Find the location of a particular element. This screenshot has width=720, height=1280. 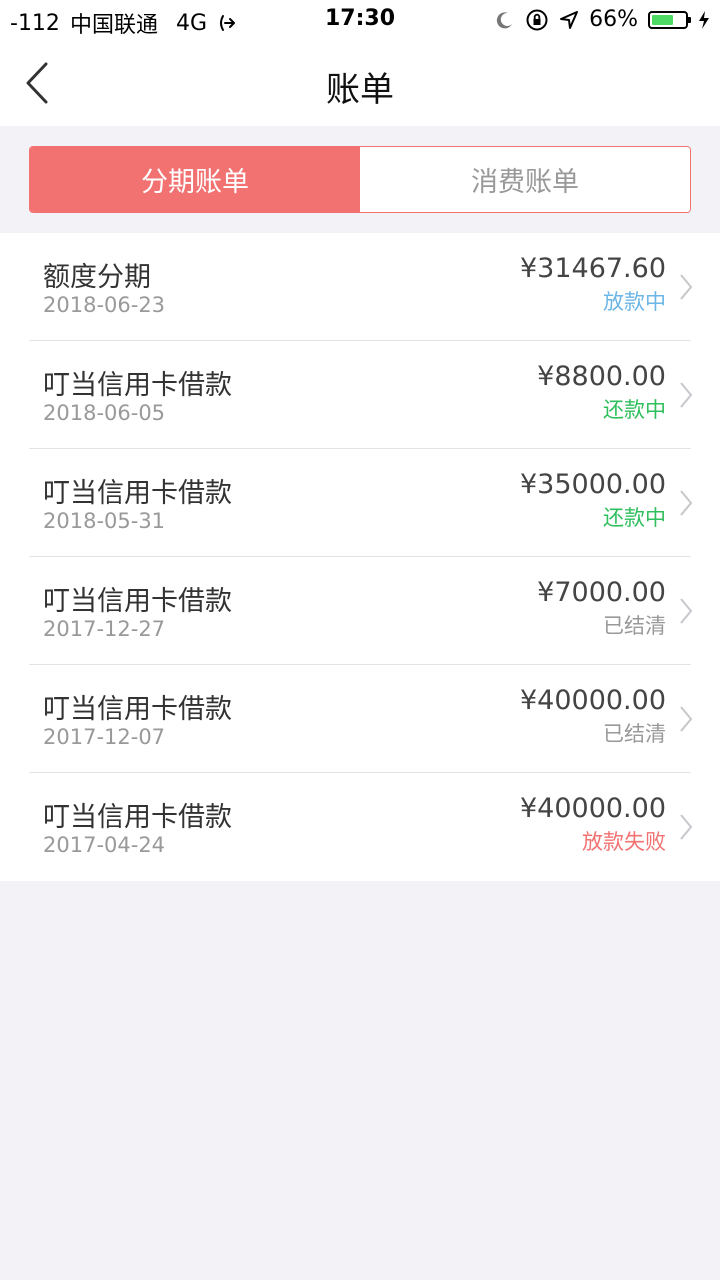

charging-bolt-icon is located at coordinates (704, 20).